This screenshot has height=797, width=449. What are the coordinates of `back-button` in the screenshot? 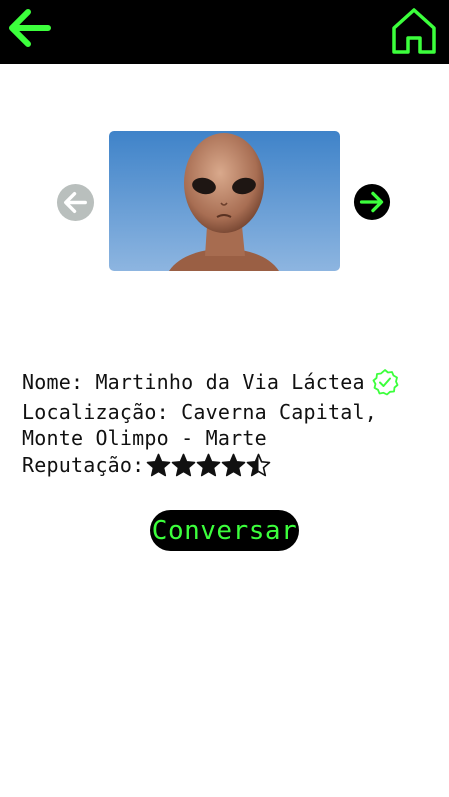 It's located at (28, 28).